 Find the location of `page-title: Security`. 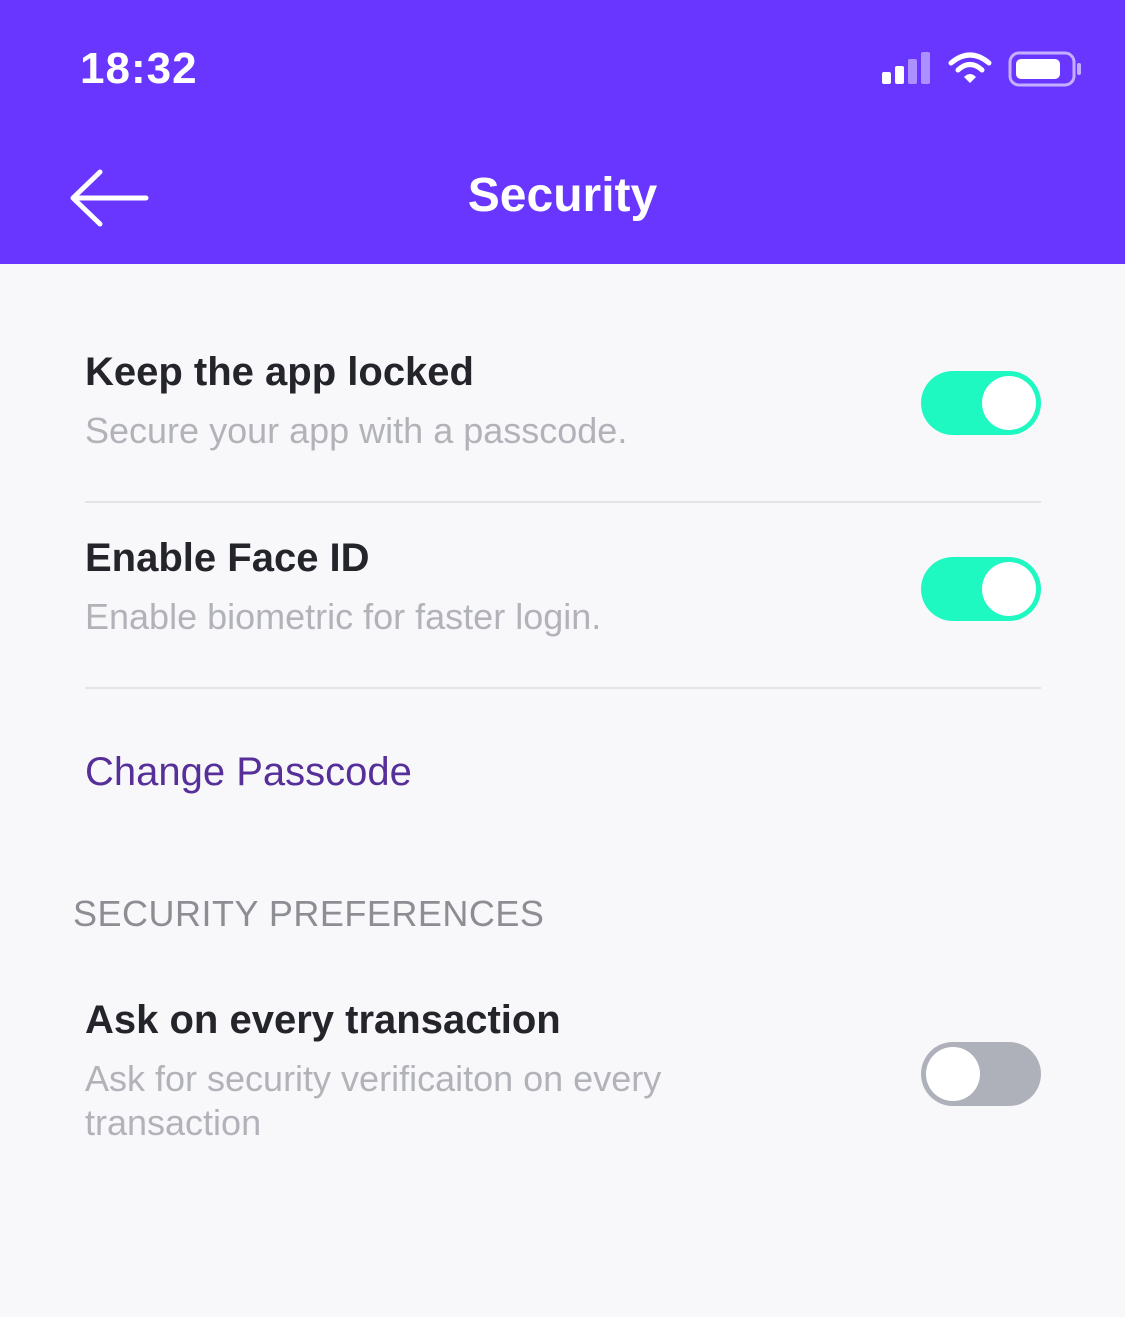

page-title: Security is located at coordinates (562, 195).